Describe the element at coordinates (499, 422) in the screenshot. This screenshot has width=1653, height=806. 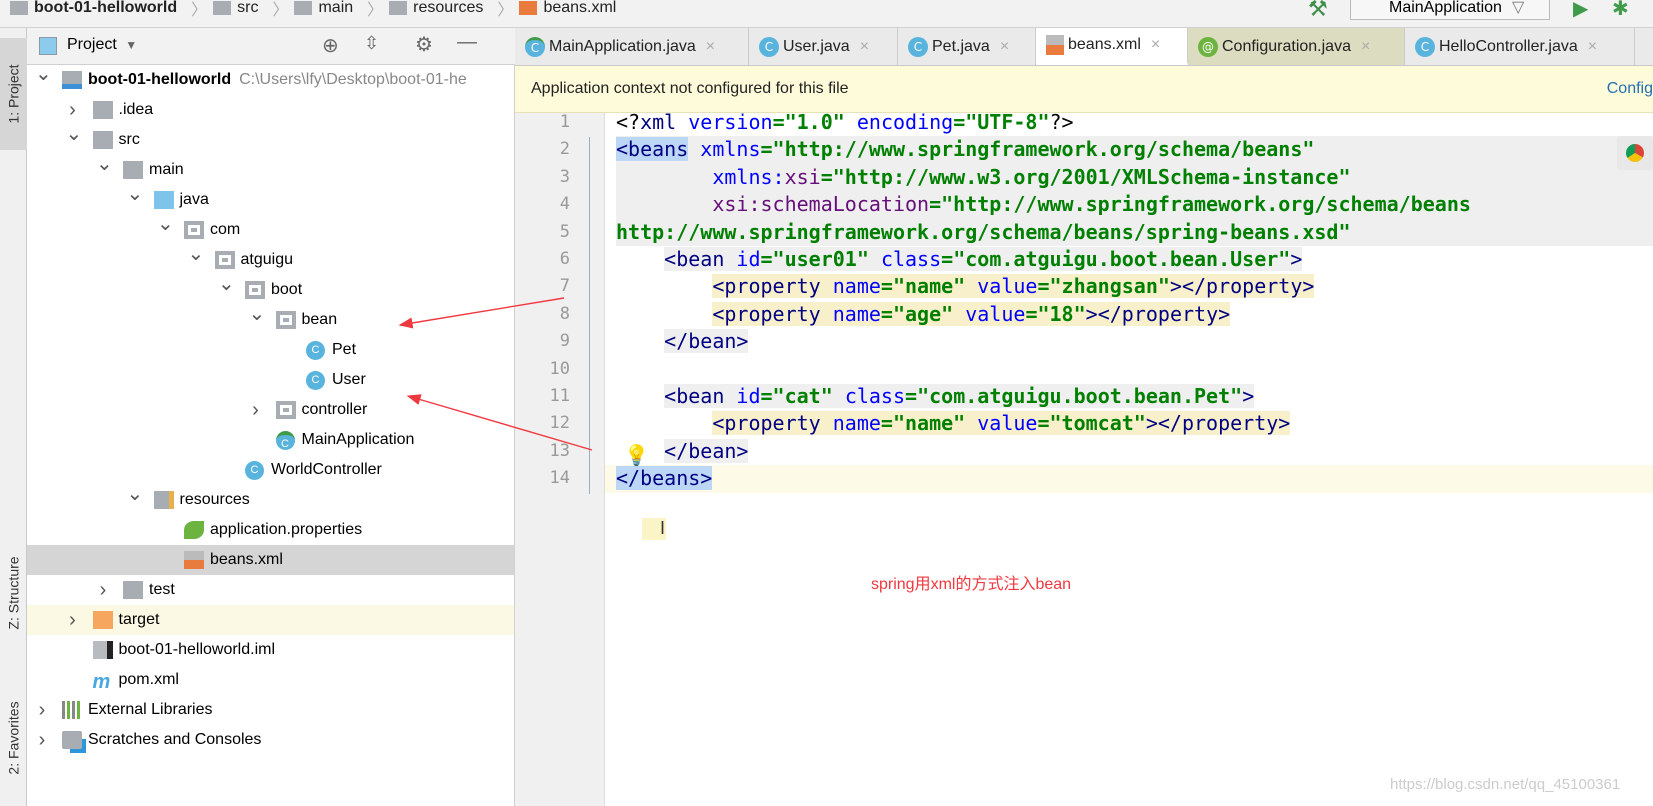
I see `arrow-to-user-class` at that location.